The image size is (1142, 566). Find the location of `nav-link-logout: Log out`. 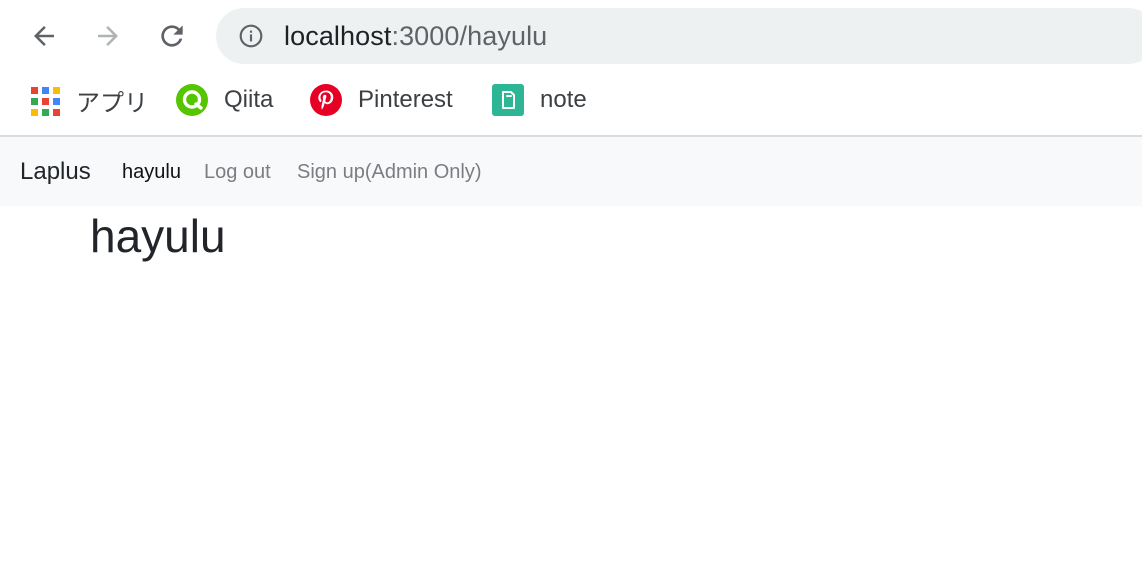

nav-link-logout: Log out is located at coordinates (237, 172).